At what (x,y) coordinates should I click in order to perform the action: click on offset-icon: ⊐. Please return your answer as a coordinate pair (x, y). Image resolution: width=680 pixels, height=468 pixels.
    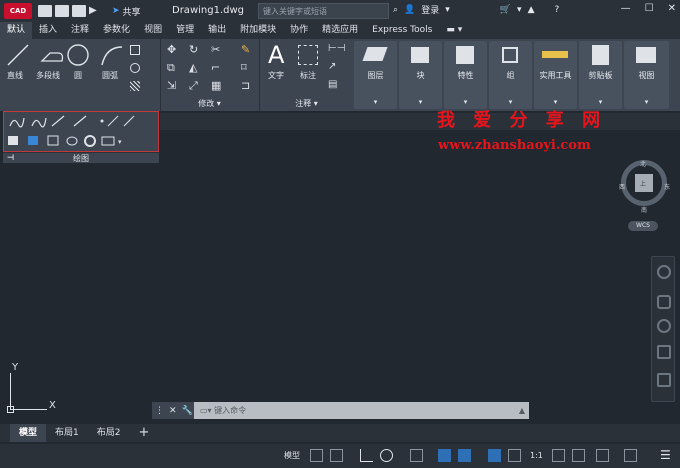
    Looking at the image, I should click on (245, 85).